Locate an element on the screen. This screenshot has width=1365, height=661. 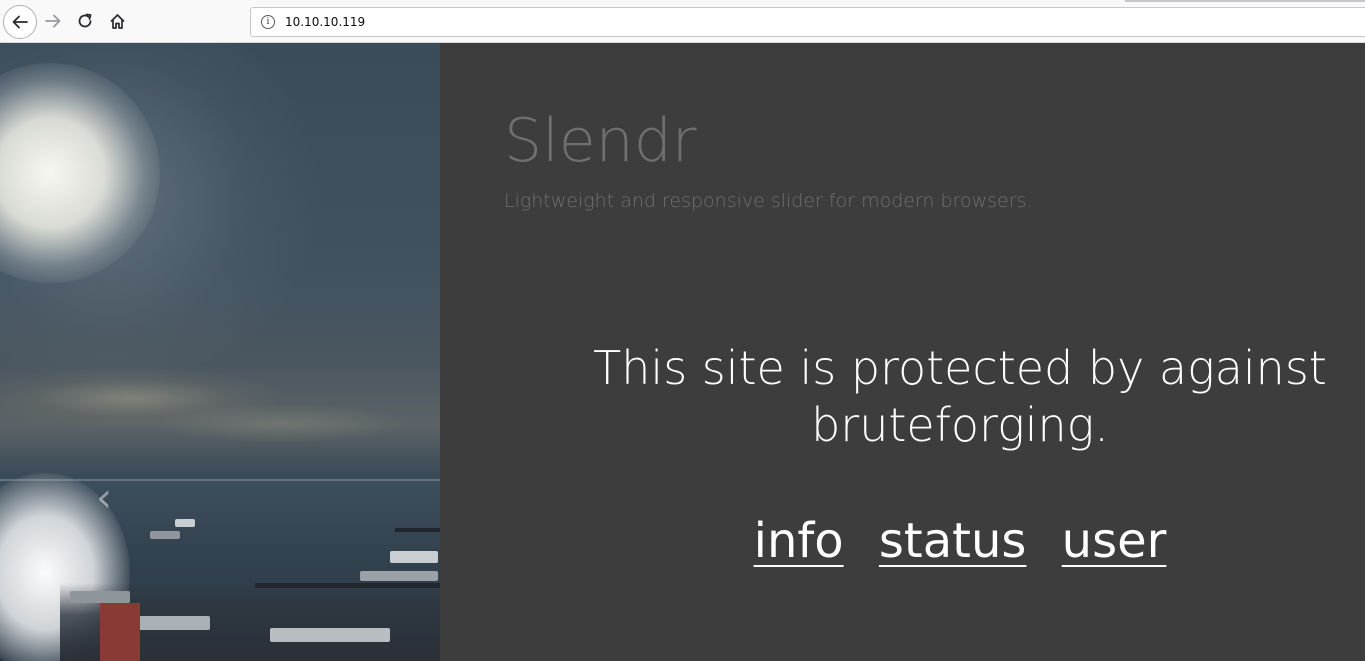
reload-icon is located at coordinates (85, 20).